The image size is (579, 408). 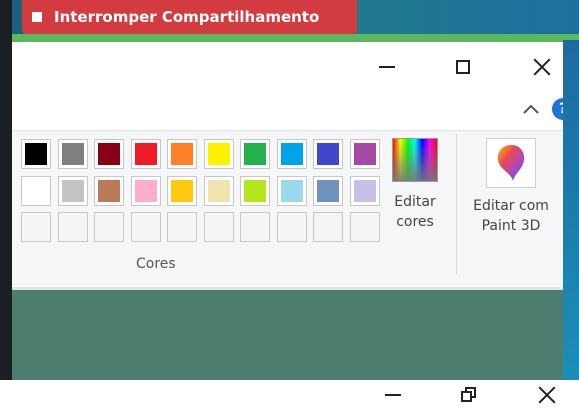 What do you see at coordinates (415, 222) in the screenshot?
I see `edit-colors-label-line2: cores` at bounding box center [415, 222].